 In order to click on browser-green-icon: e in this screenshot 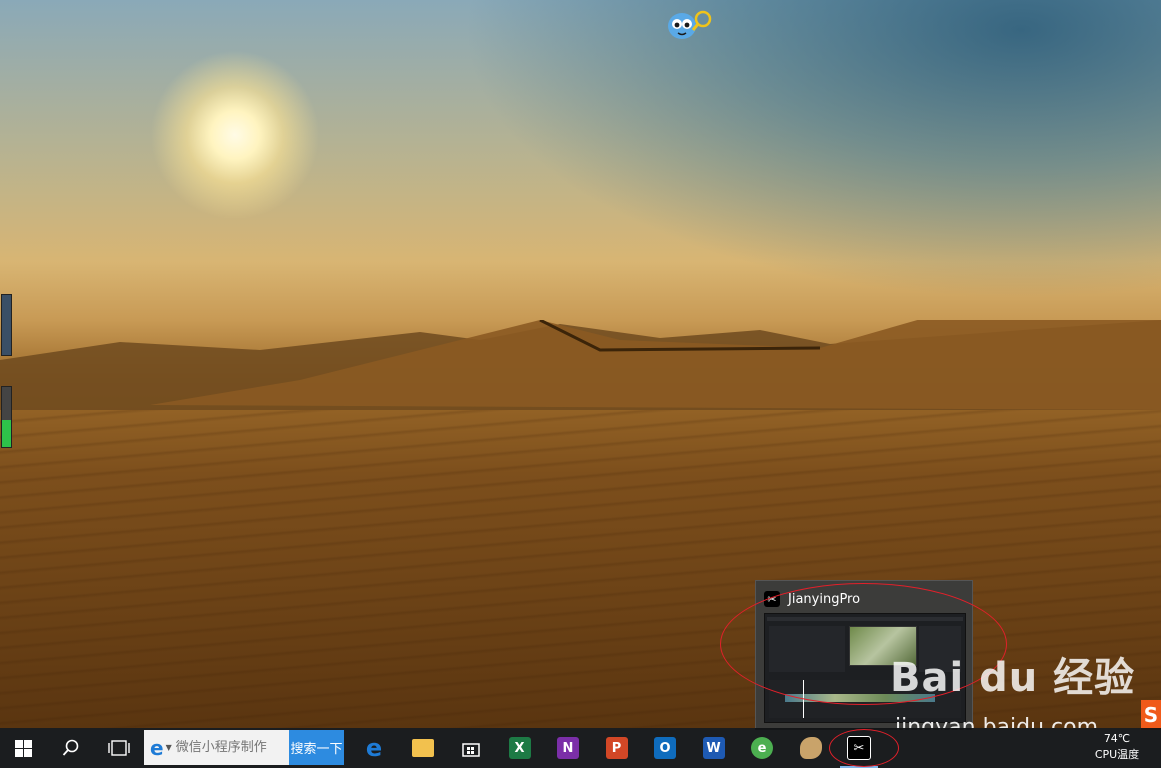, I will do `click(762, 748)`.